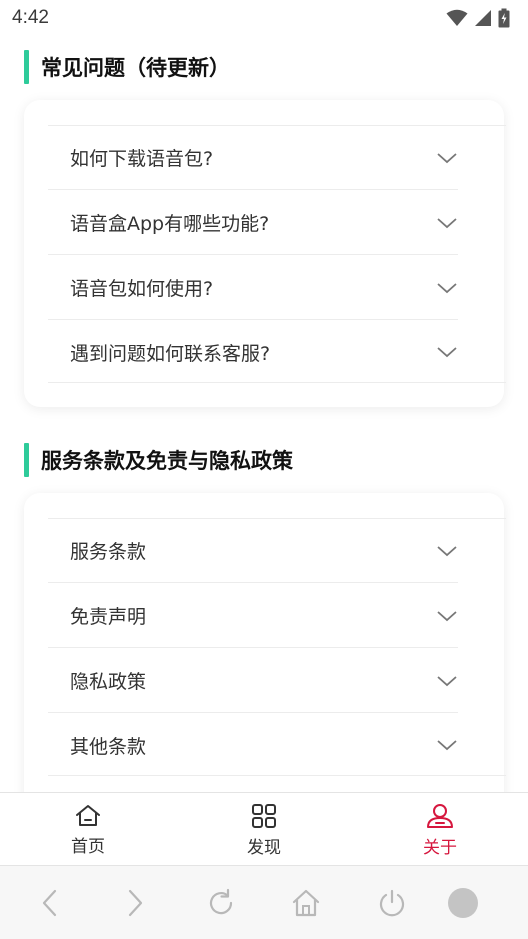  I want to click on tab-label: 关于, so click(440, 847).